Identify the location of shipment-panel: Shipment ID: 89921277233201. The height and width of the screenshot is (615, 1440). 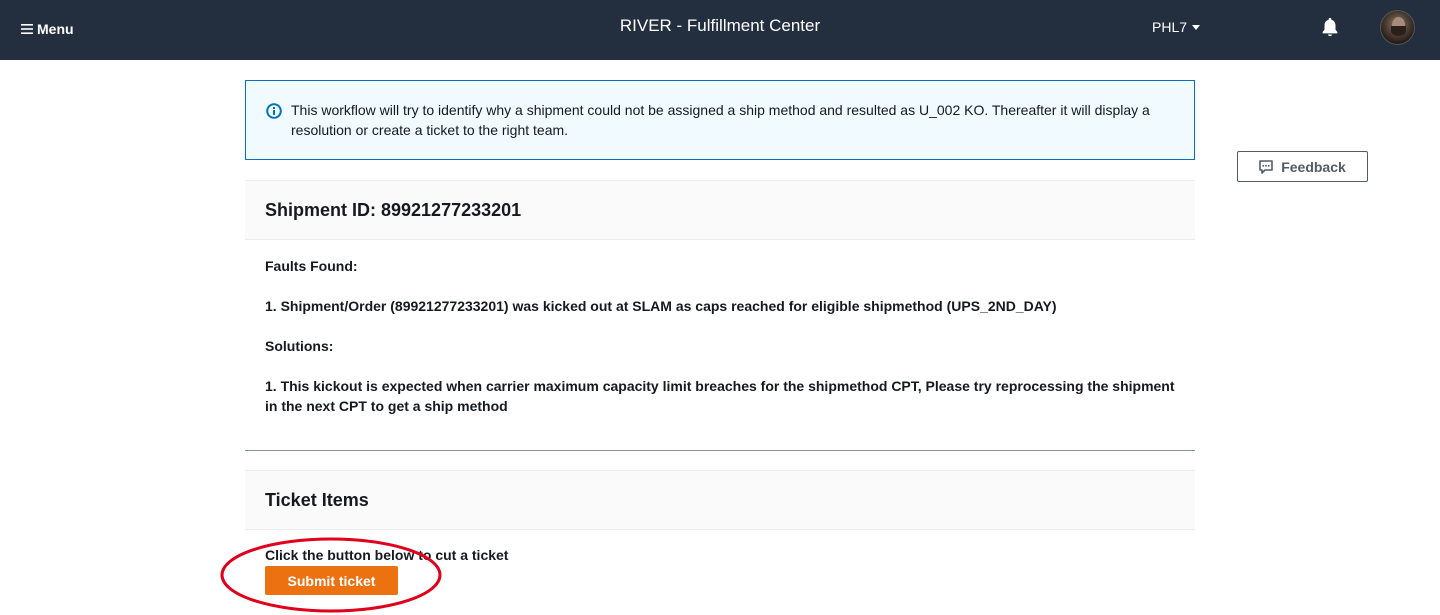
(720, 210).